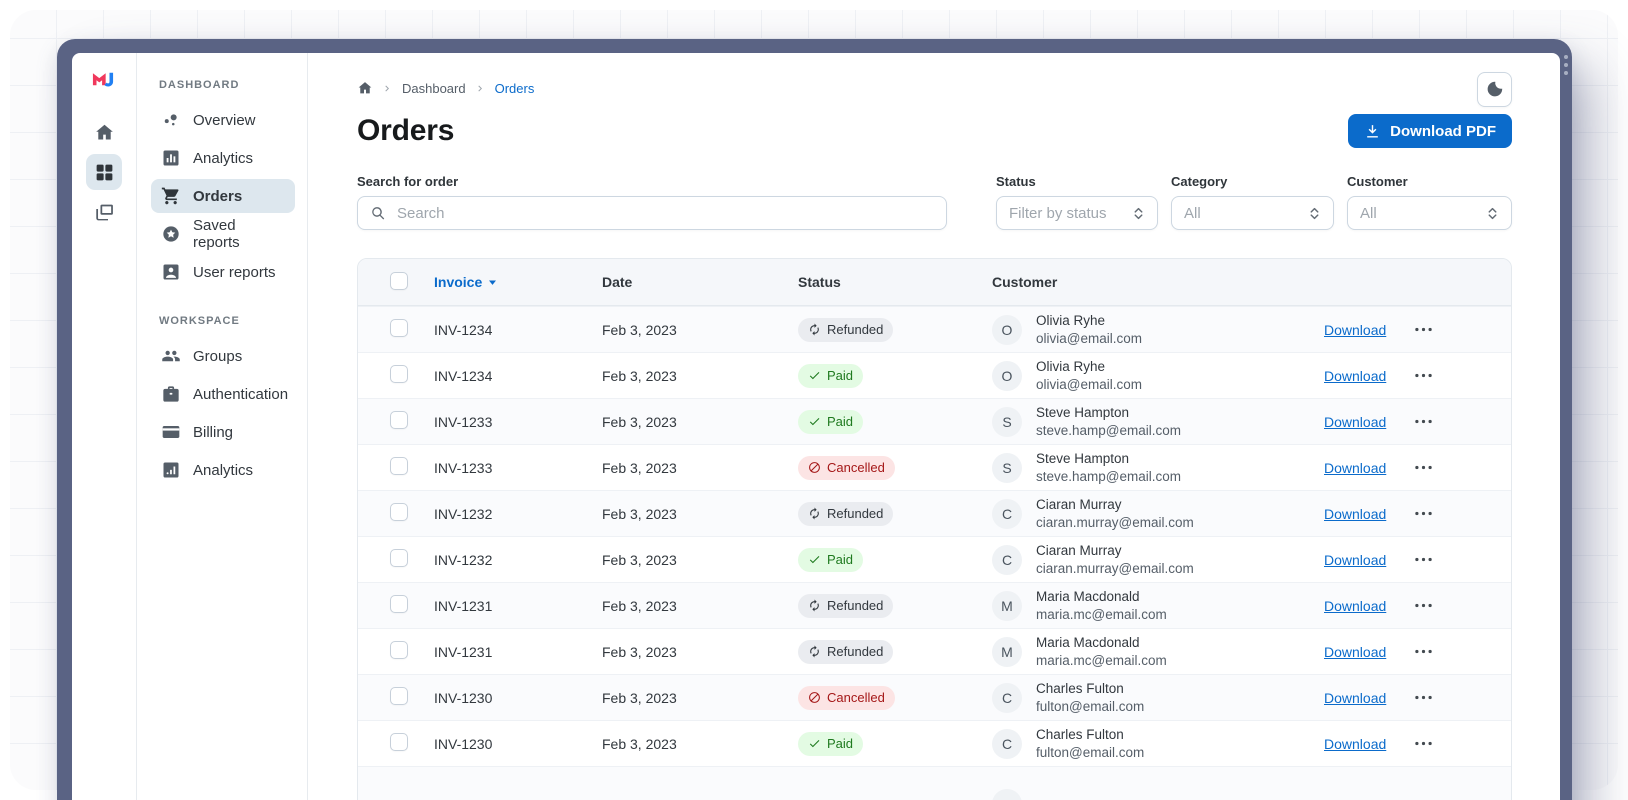  Describe the element at coordinates (814, 467) in the screenshot. I see `block-icon` at that location.